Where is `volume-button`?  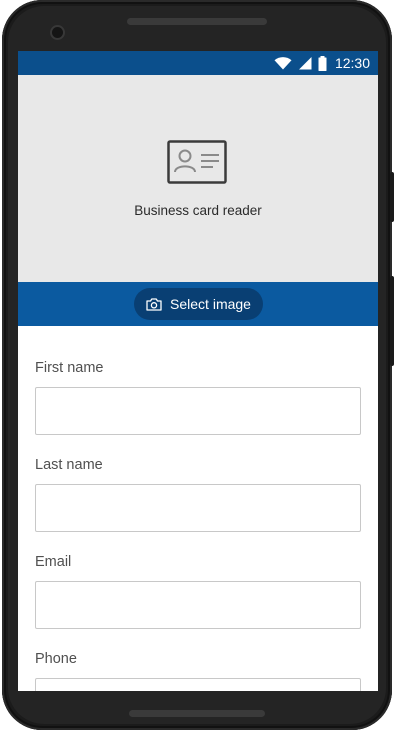 volume-button is located at coordinates (392, 321).